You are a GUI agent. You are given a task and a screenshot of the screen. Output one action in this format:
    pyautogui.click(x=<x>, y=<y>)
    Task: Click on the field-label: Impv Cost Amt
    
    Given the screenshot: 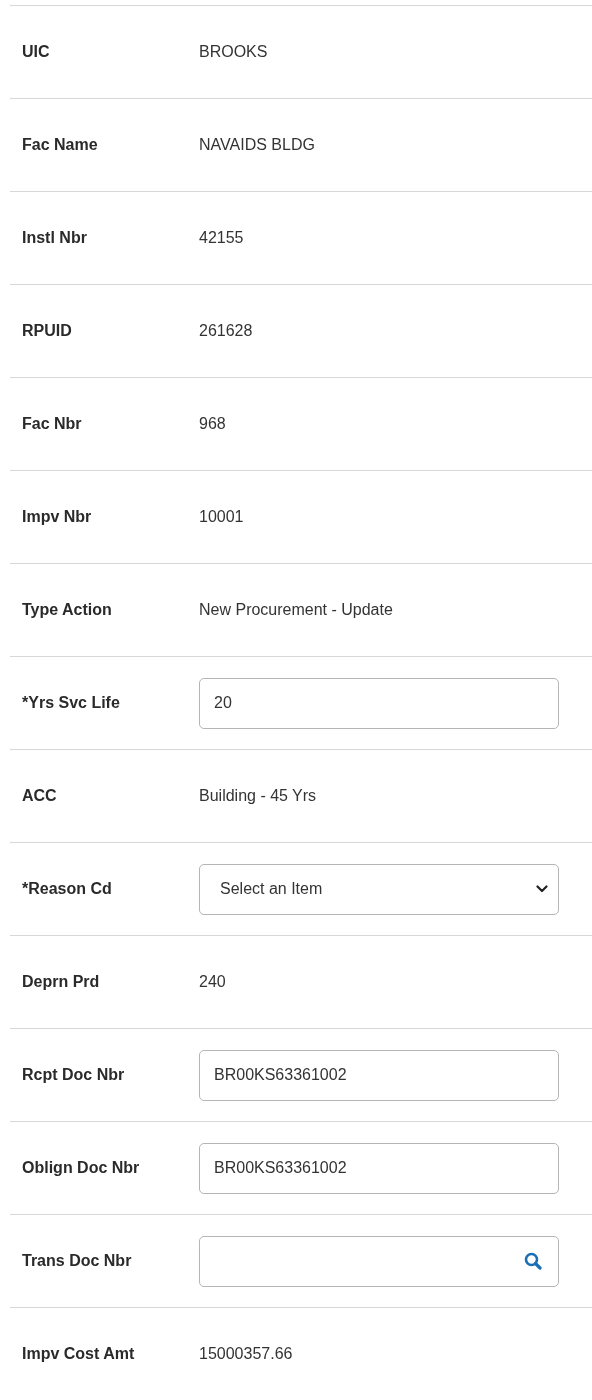 What is the action you would take?
    pyautogui.click(x=78, y=1354)
    